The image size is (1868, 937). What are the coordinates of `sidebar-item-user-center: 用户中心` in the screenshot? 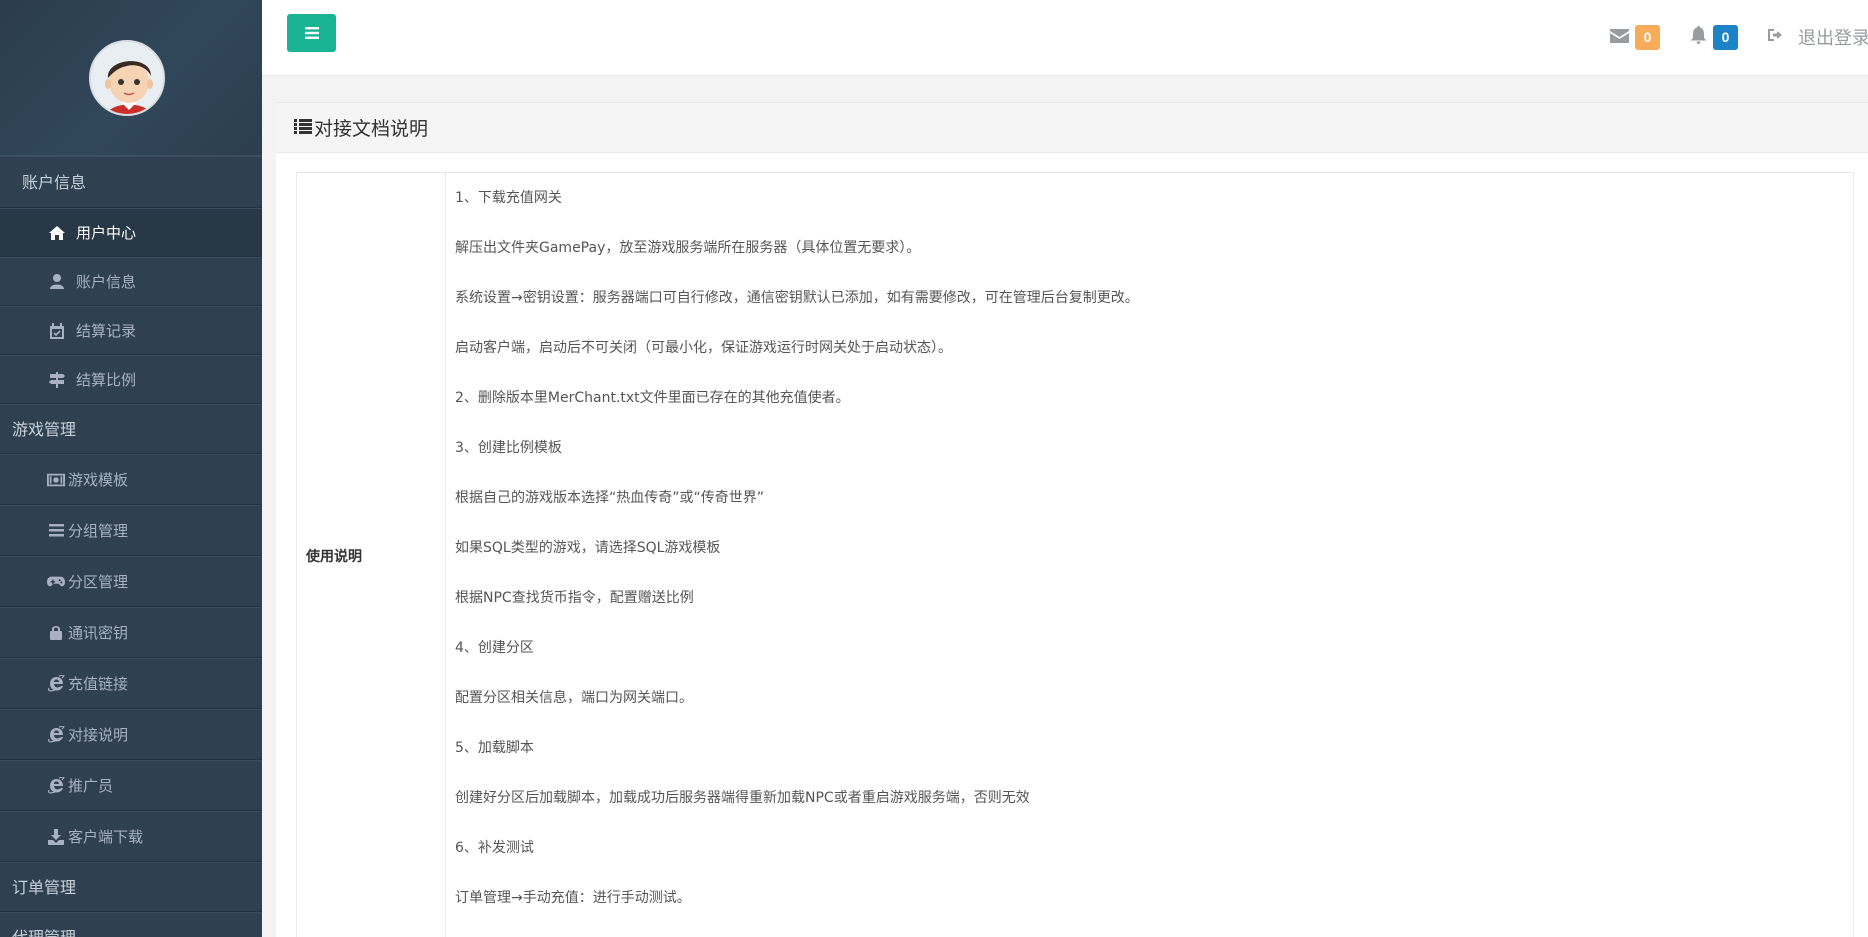 It's located at (131, 232).